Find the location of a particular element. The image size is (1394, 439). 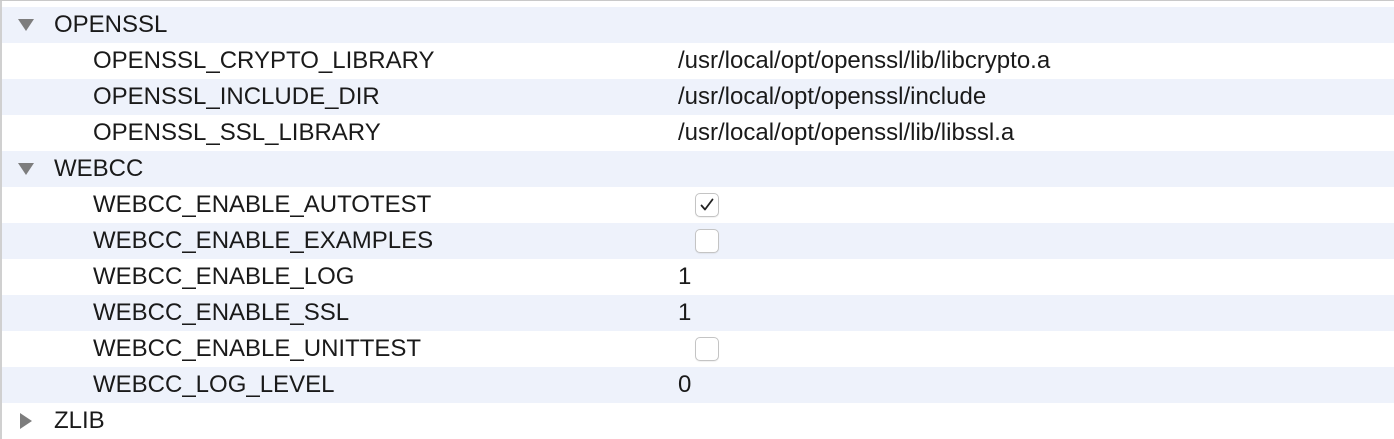

table-row: WEBCC_ENABLE_EXAMPLES is located at coordinates (698, 241).